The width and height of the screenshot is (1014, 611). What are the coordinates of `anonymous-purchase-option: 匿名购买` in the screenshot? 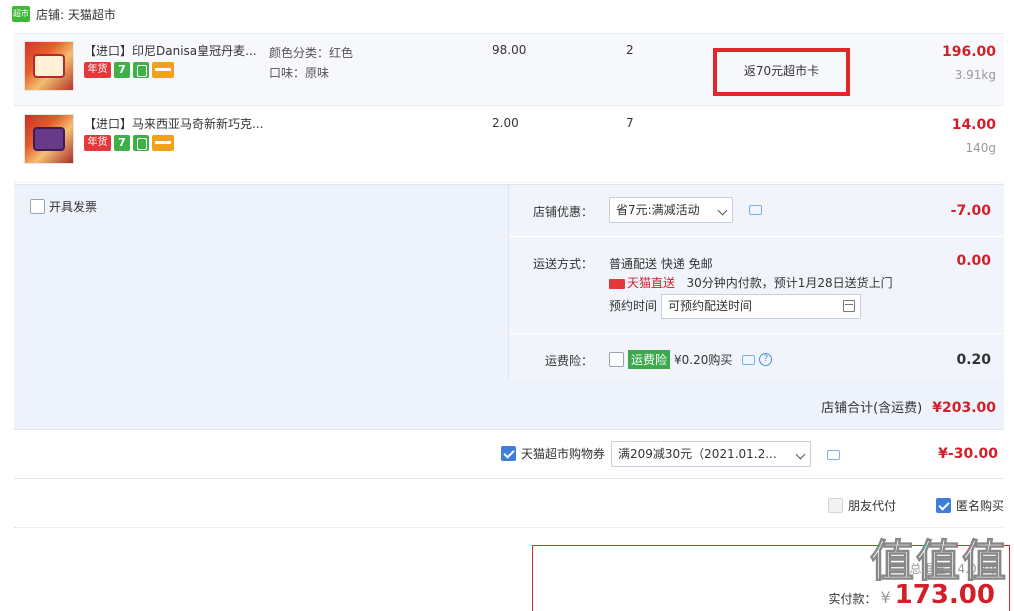 It's located at (970, 505).